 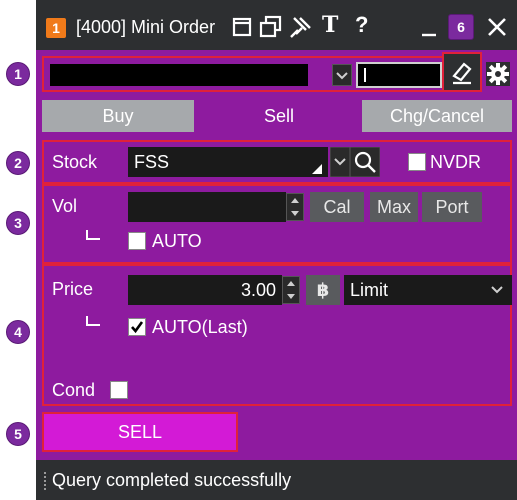 What do you see at coordinates (365, 162) in the screenshot?
I see `search-icon` at bounding box center [365, 162].